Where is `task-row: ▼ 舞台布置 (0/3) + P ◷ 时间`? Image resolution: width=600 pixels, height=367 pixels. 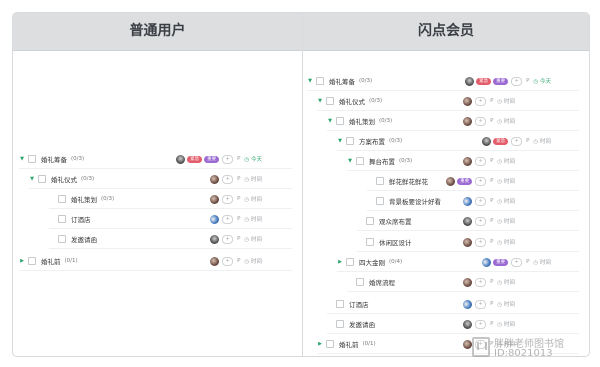
task-row: ▼ 舞台布置 (0/3) + P ◷ 时间 is located at coordinates (463, 161).